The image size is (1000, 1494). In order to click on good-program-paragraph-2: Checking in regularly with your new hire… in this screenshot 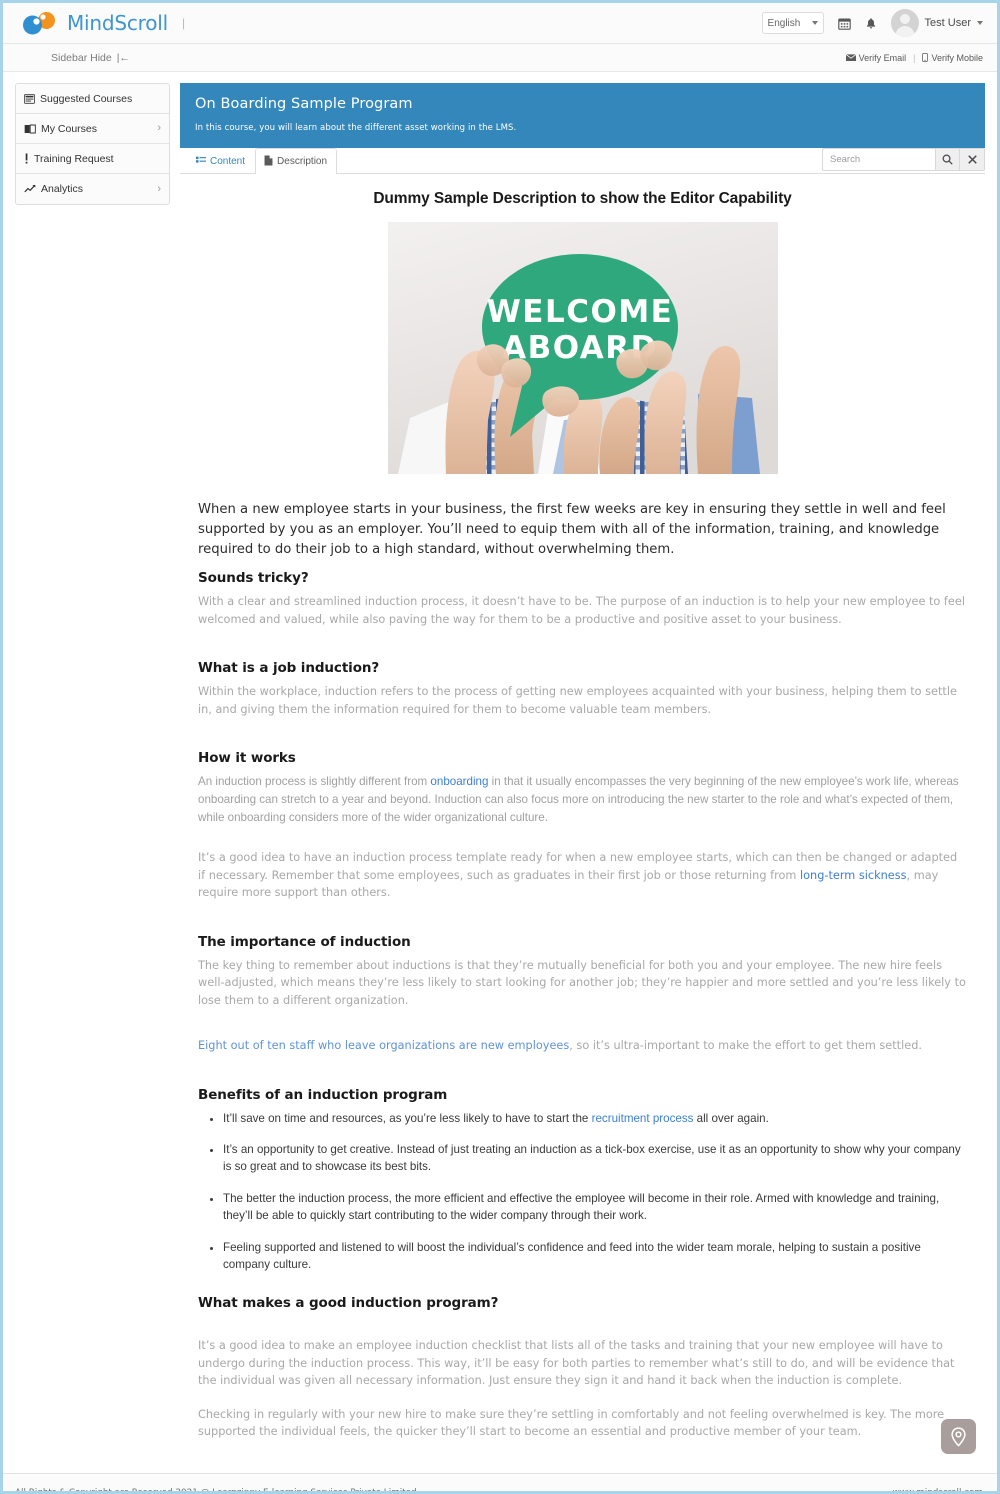, I will do `click(571, 1423)`.